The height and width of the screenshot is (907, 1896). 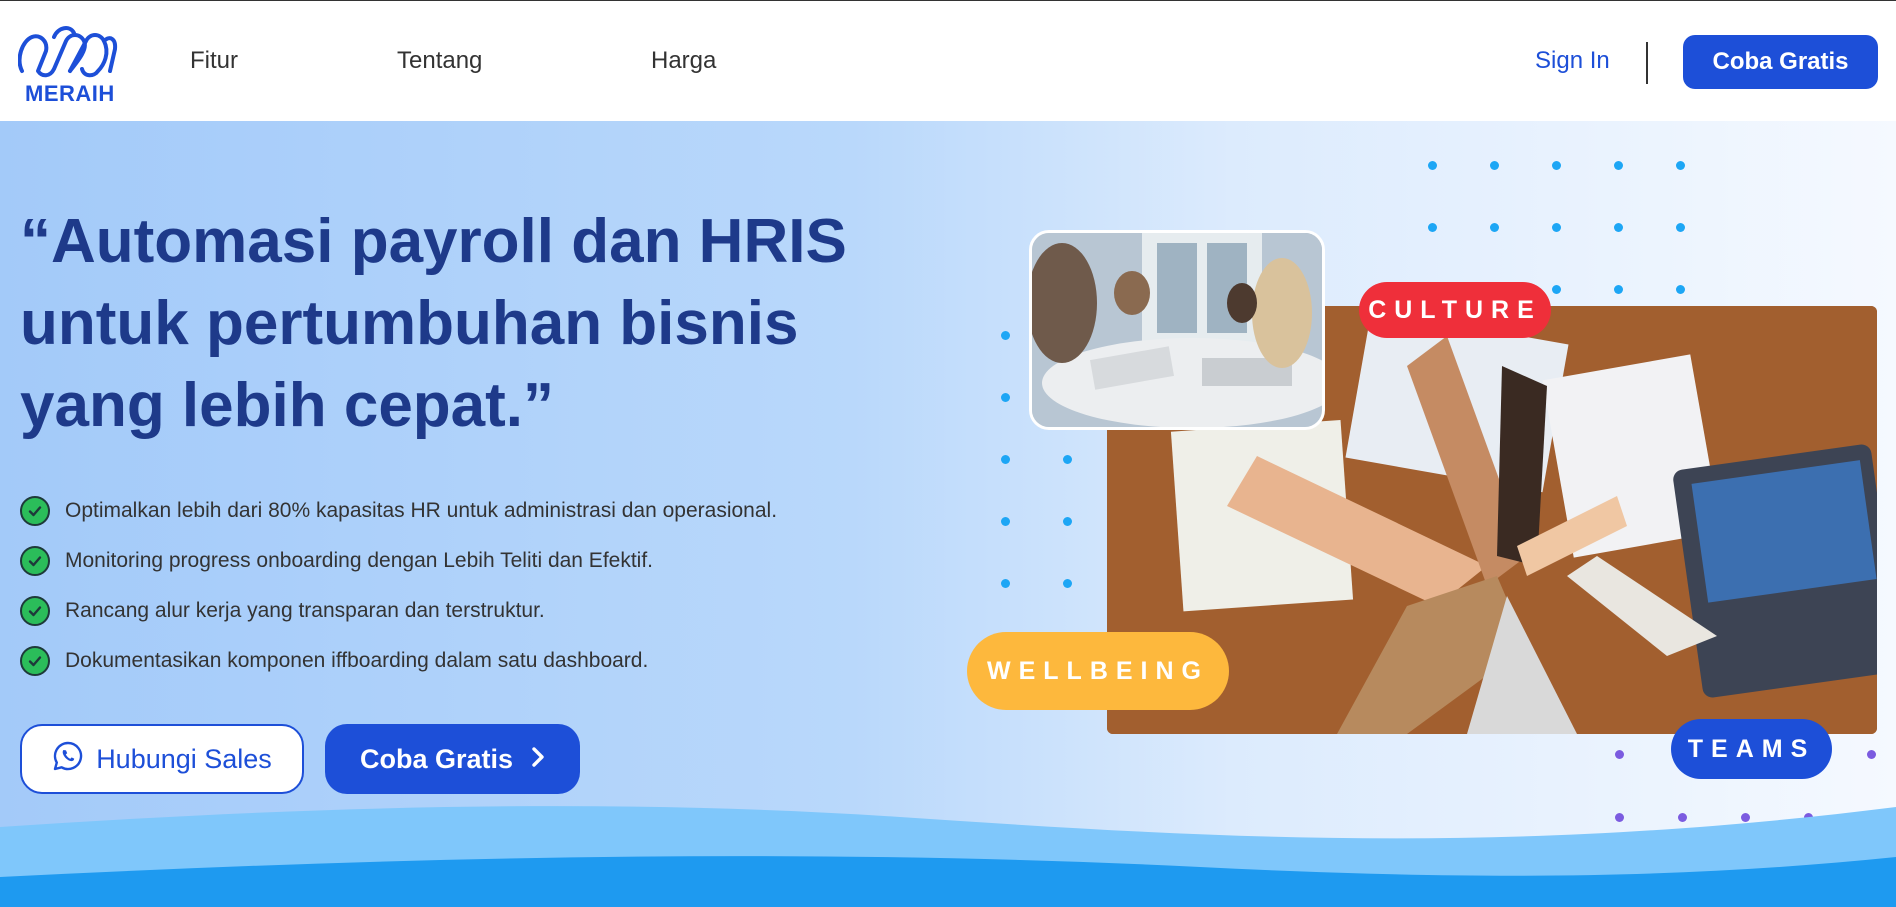 I want to click on nav-link-tentang: Tentang, so click(x=439, y=61).